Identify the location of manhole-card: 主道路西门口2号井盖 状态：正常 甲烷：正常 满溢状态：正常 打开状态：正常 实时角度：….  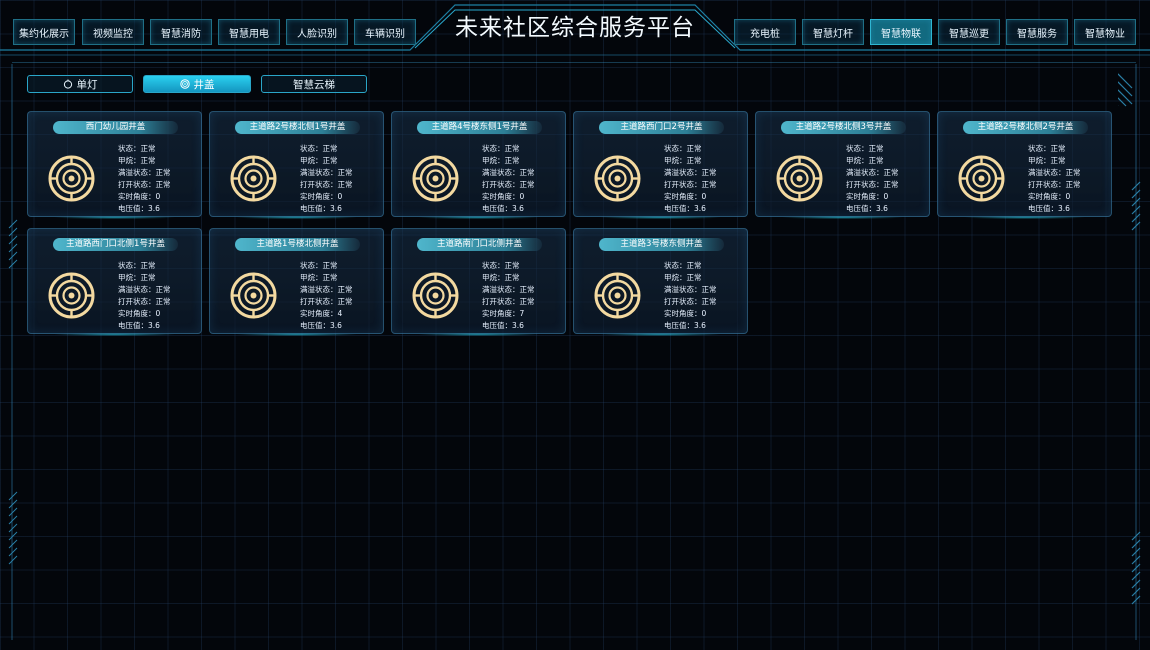
(660, 165).